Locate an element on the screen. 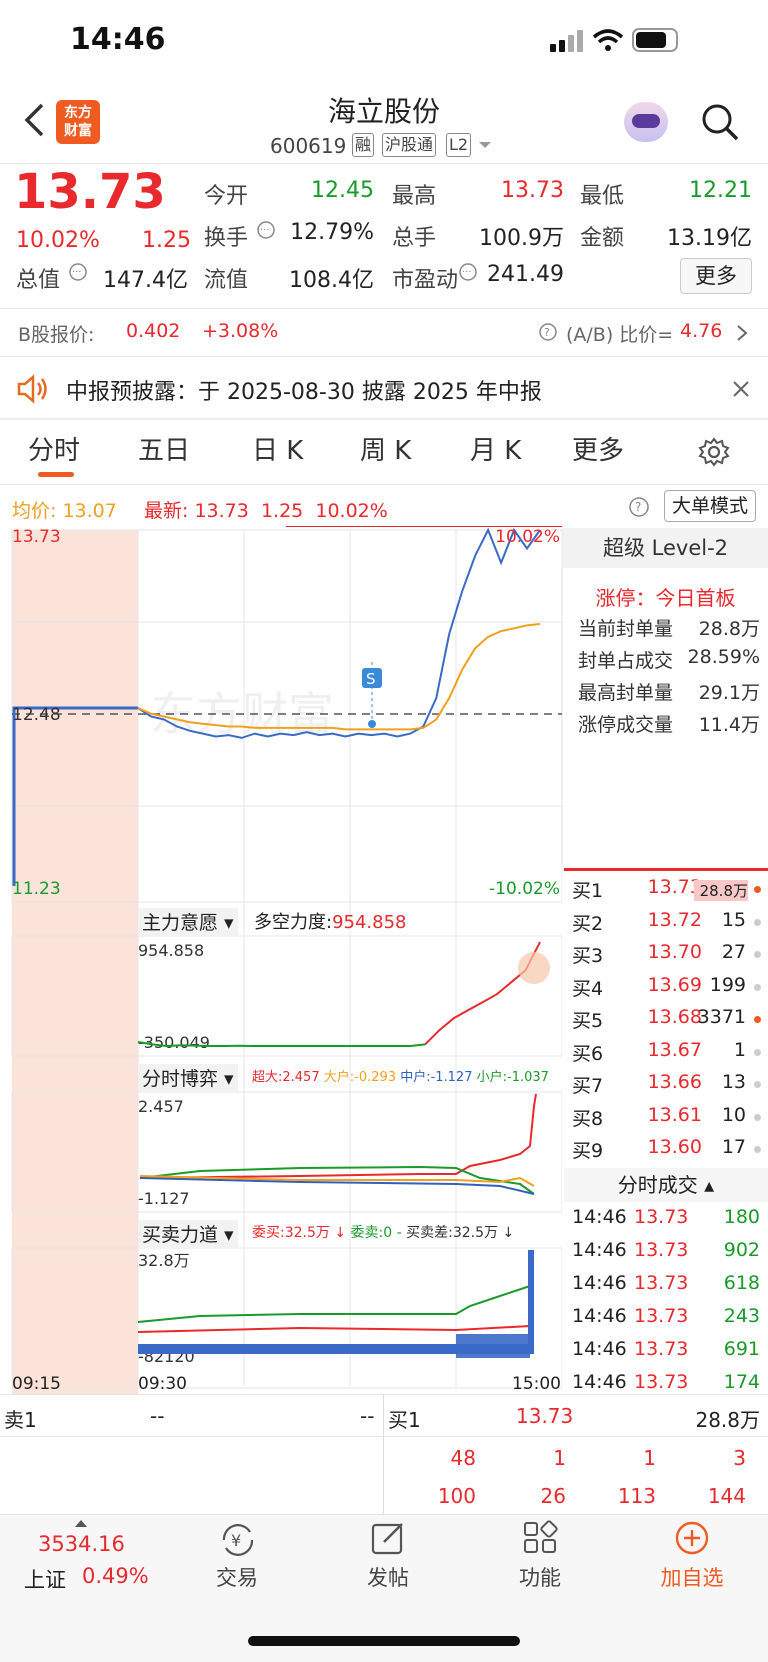 This screenshot has width=768, height=1662. avg-label: 均价: 13.07 is located at coordinates (64, 511).